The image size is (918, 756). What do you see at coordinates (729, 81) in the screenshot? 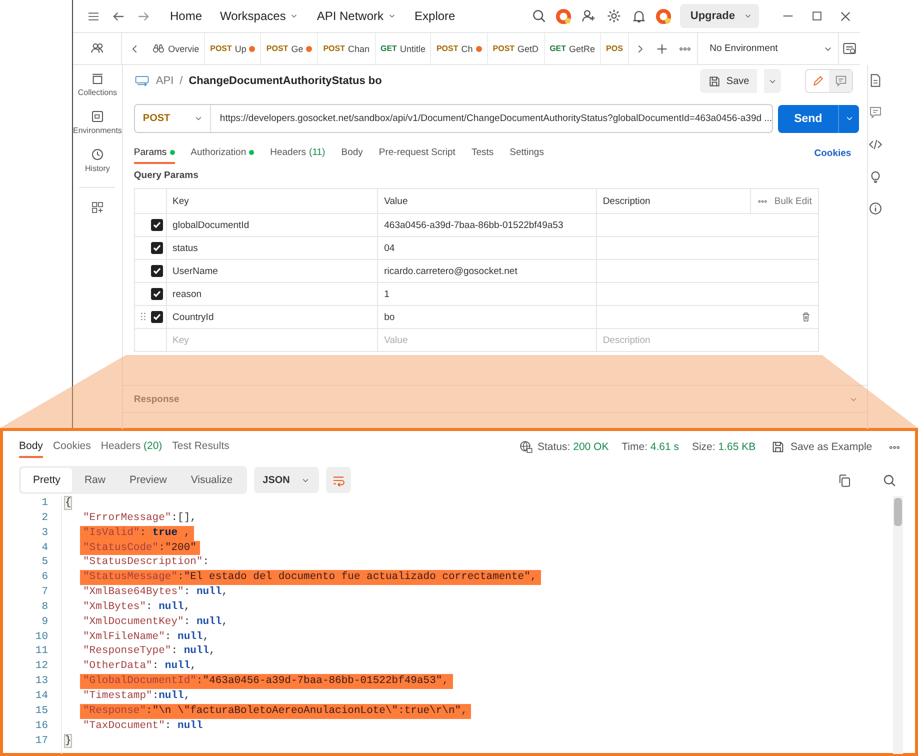
I see `save-button: Save` at bounding box center [729, 81].